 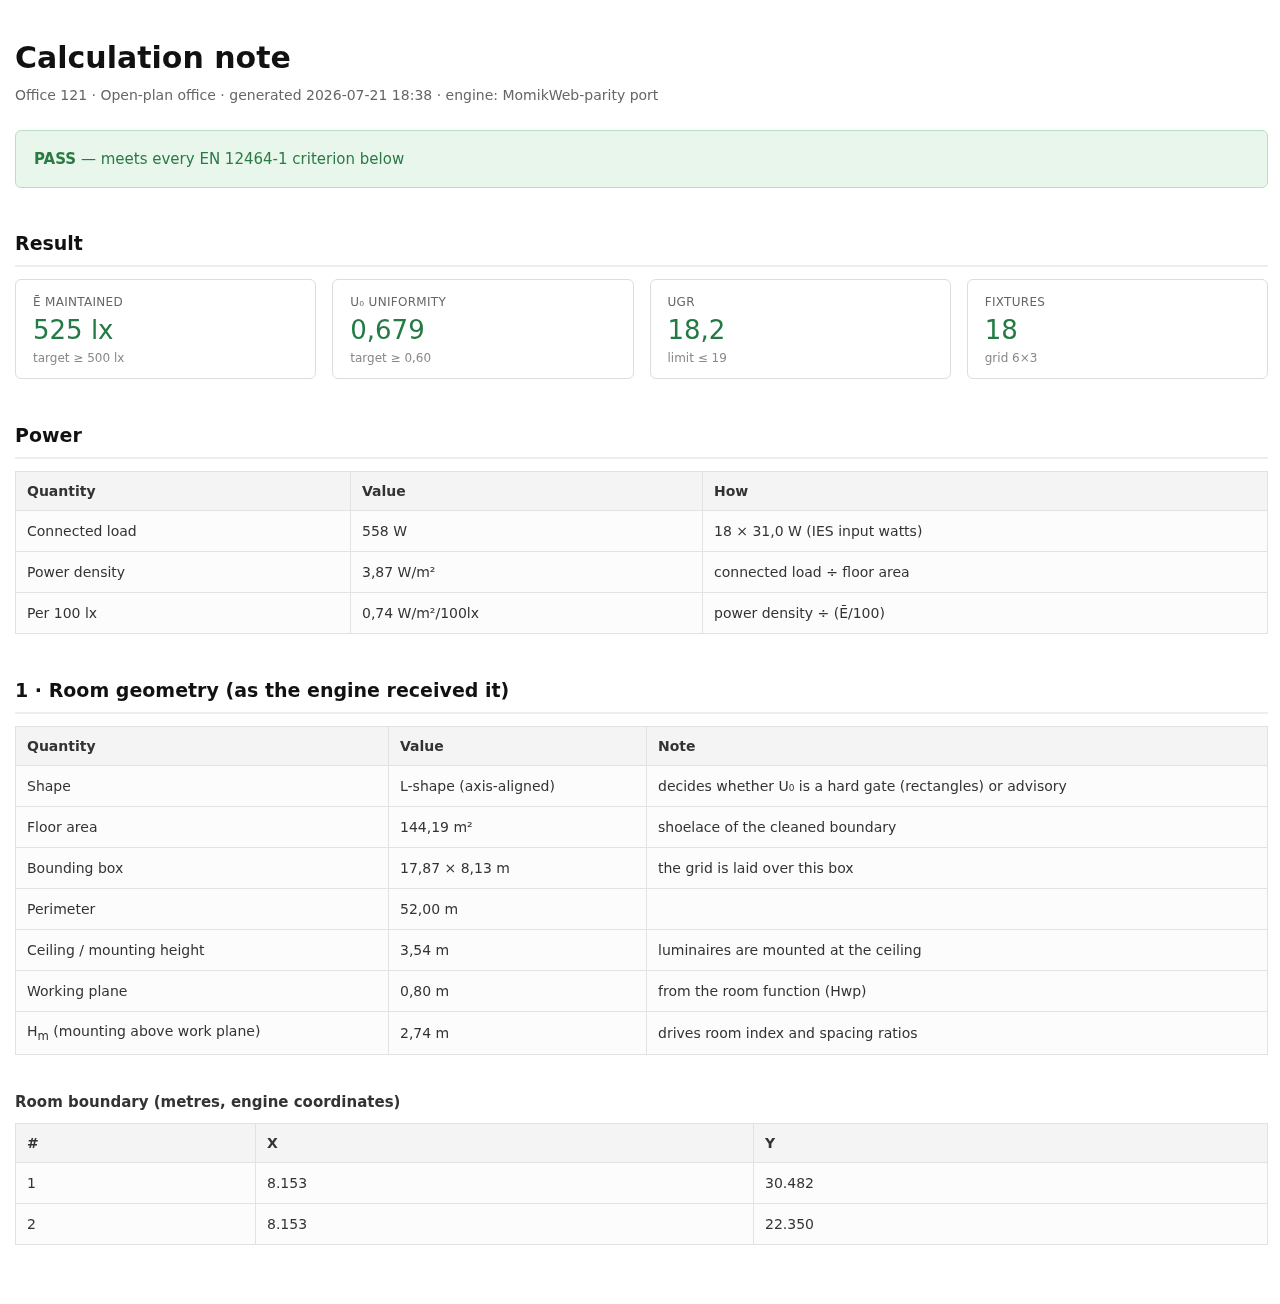 What do you see at coordinates (1010, 1183) in the screenshot?
I see `table-cell: 30.482` at bounding box center [1010, 1183].